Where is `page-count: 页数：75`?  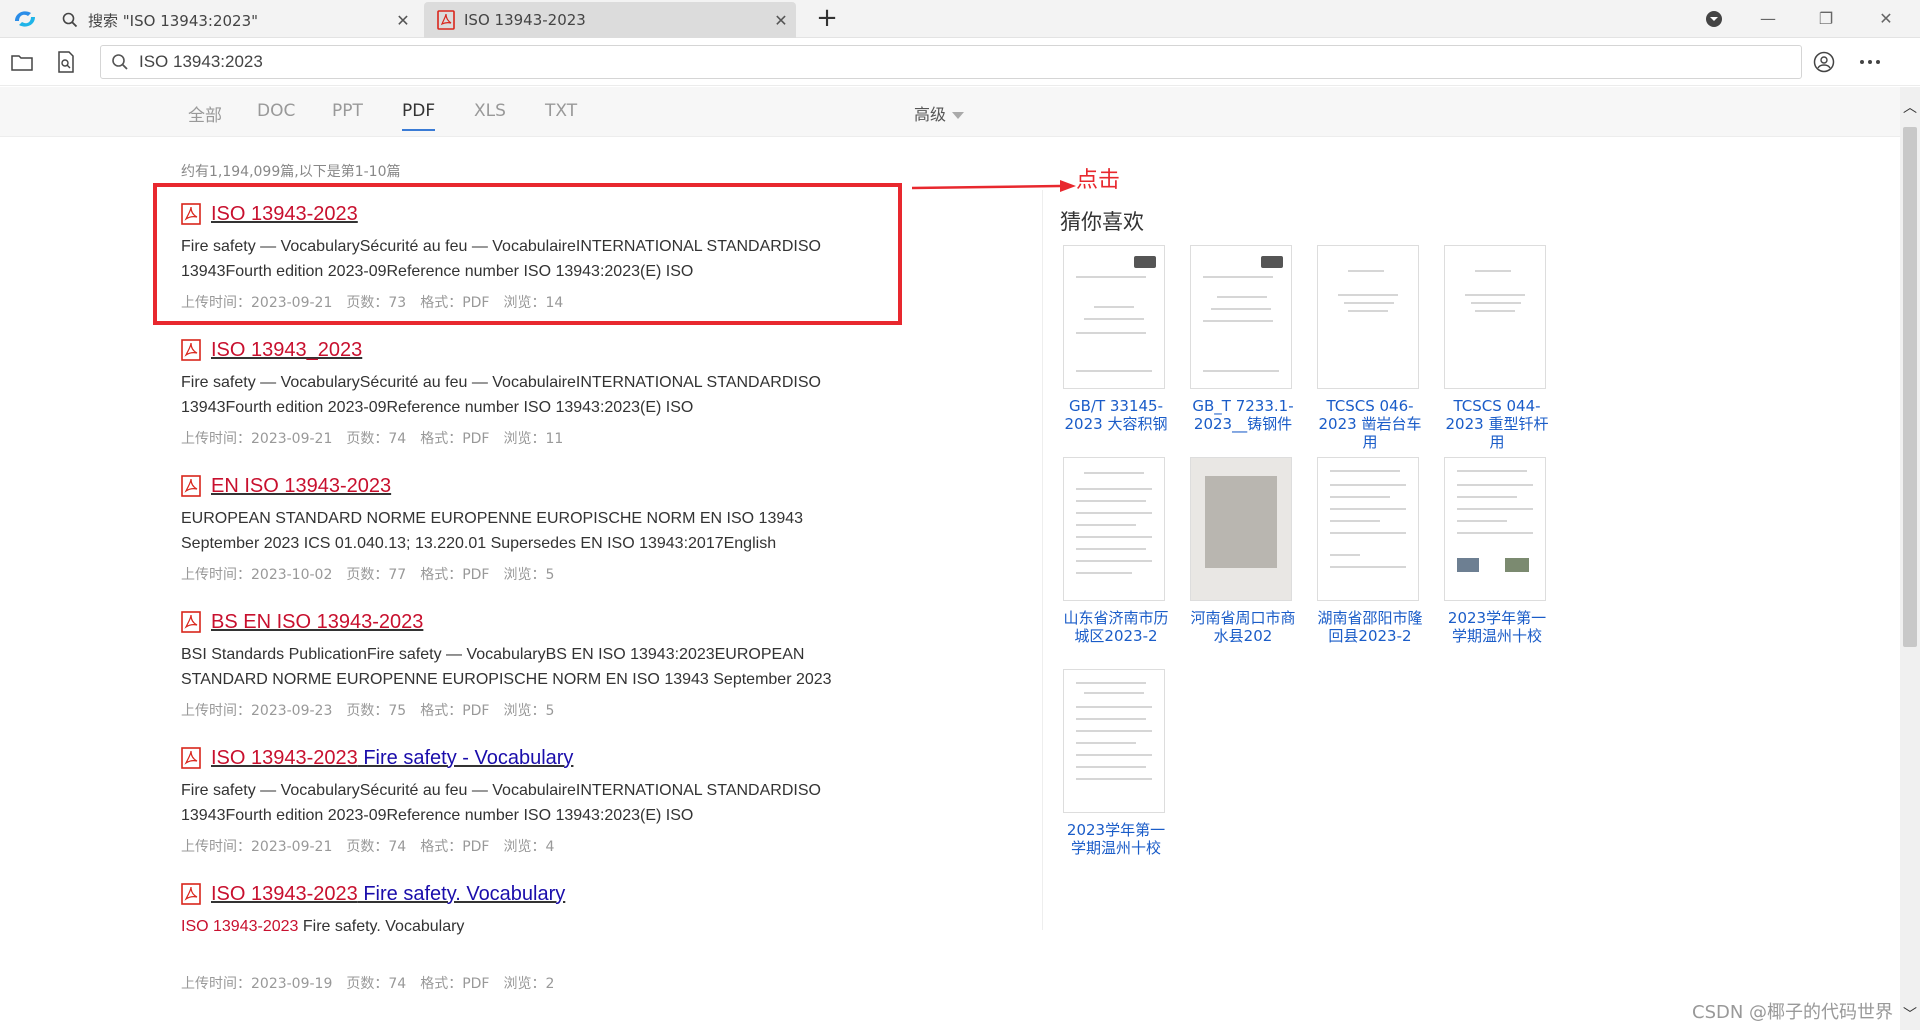
page-count: 页数：75 is located at coordinates (376, 711).